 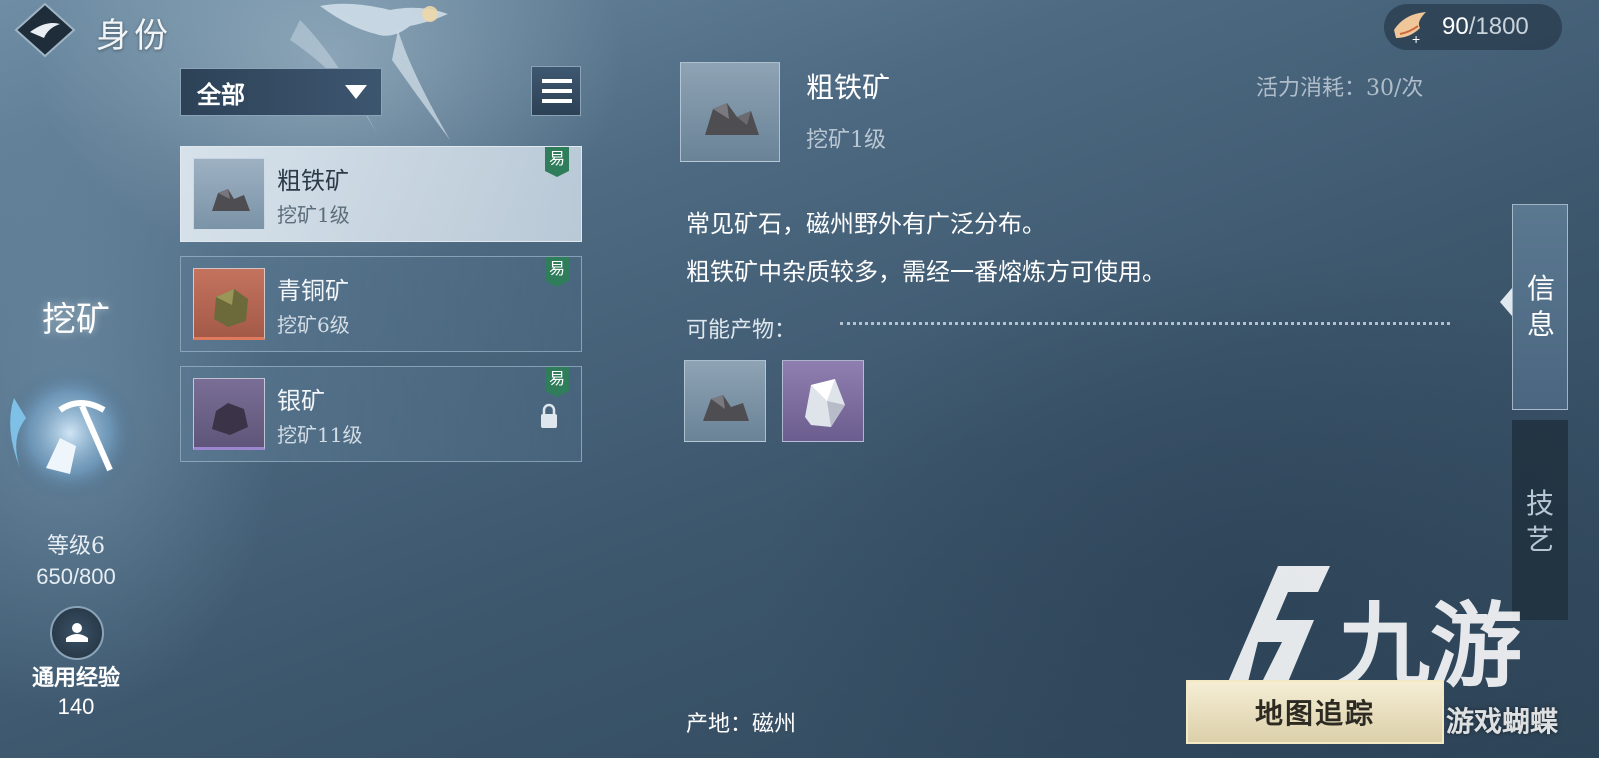 I want to click on exp-icon, so click(x=77, y=633).